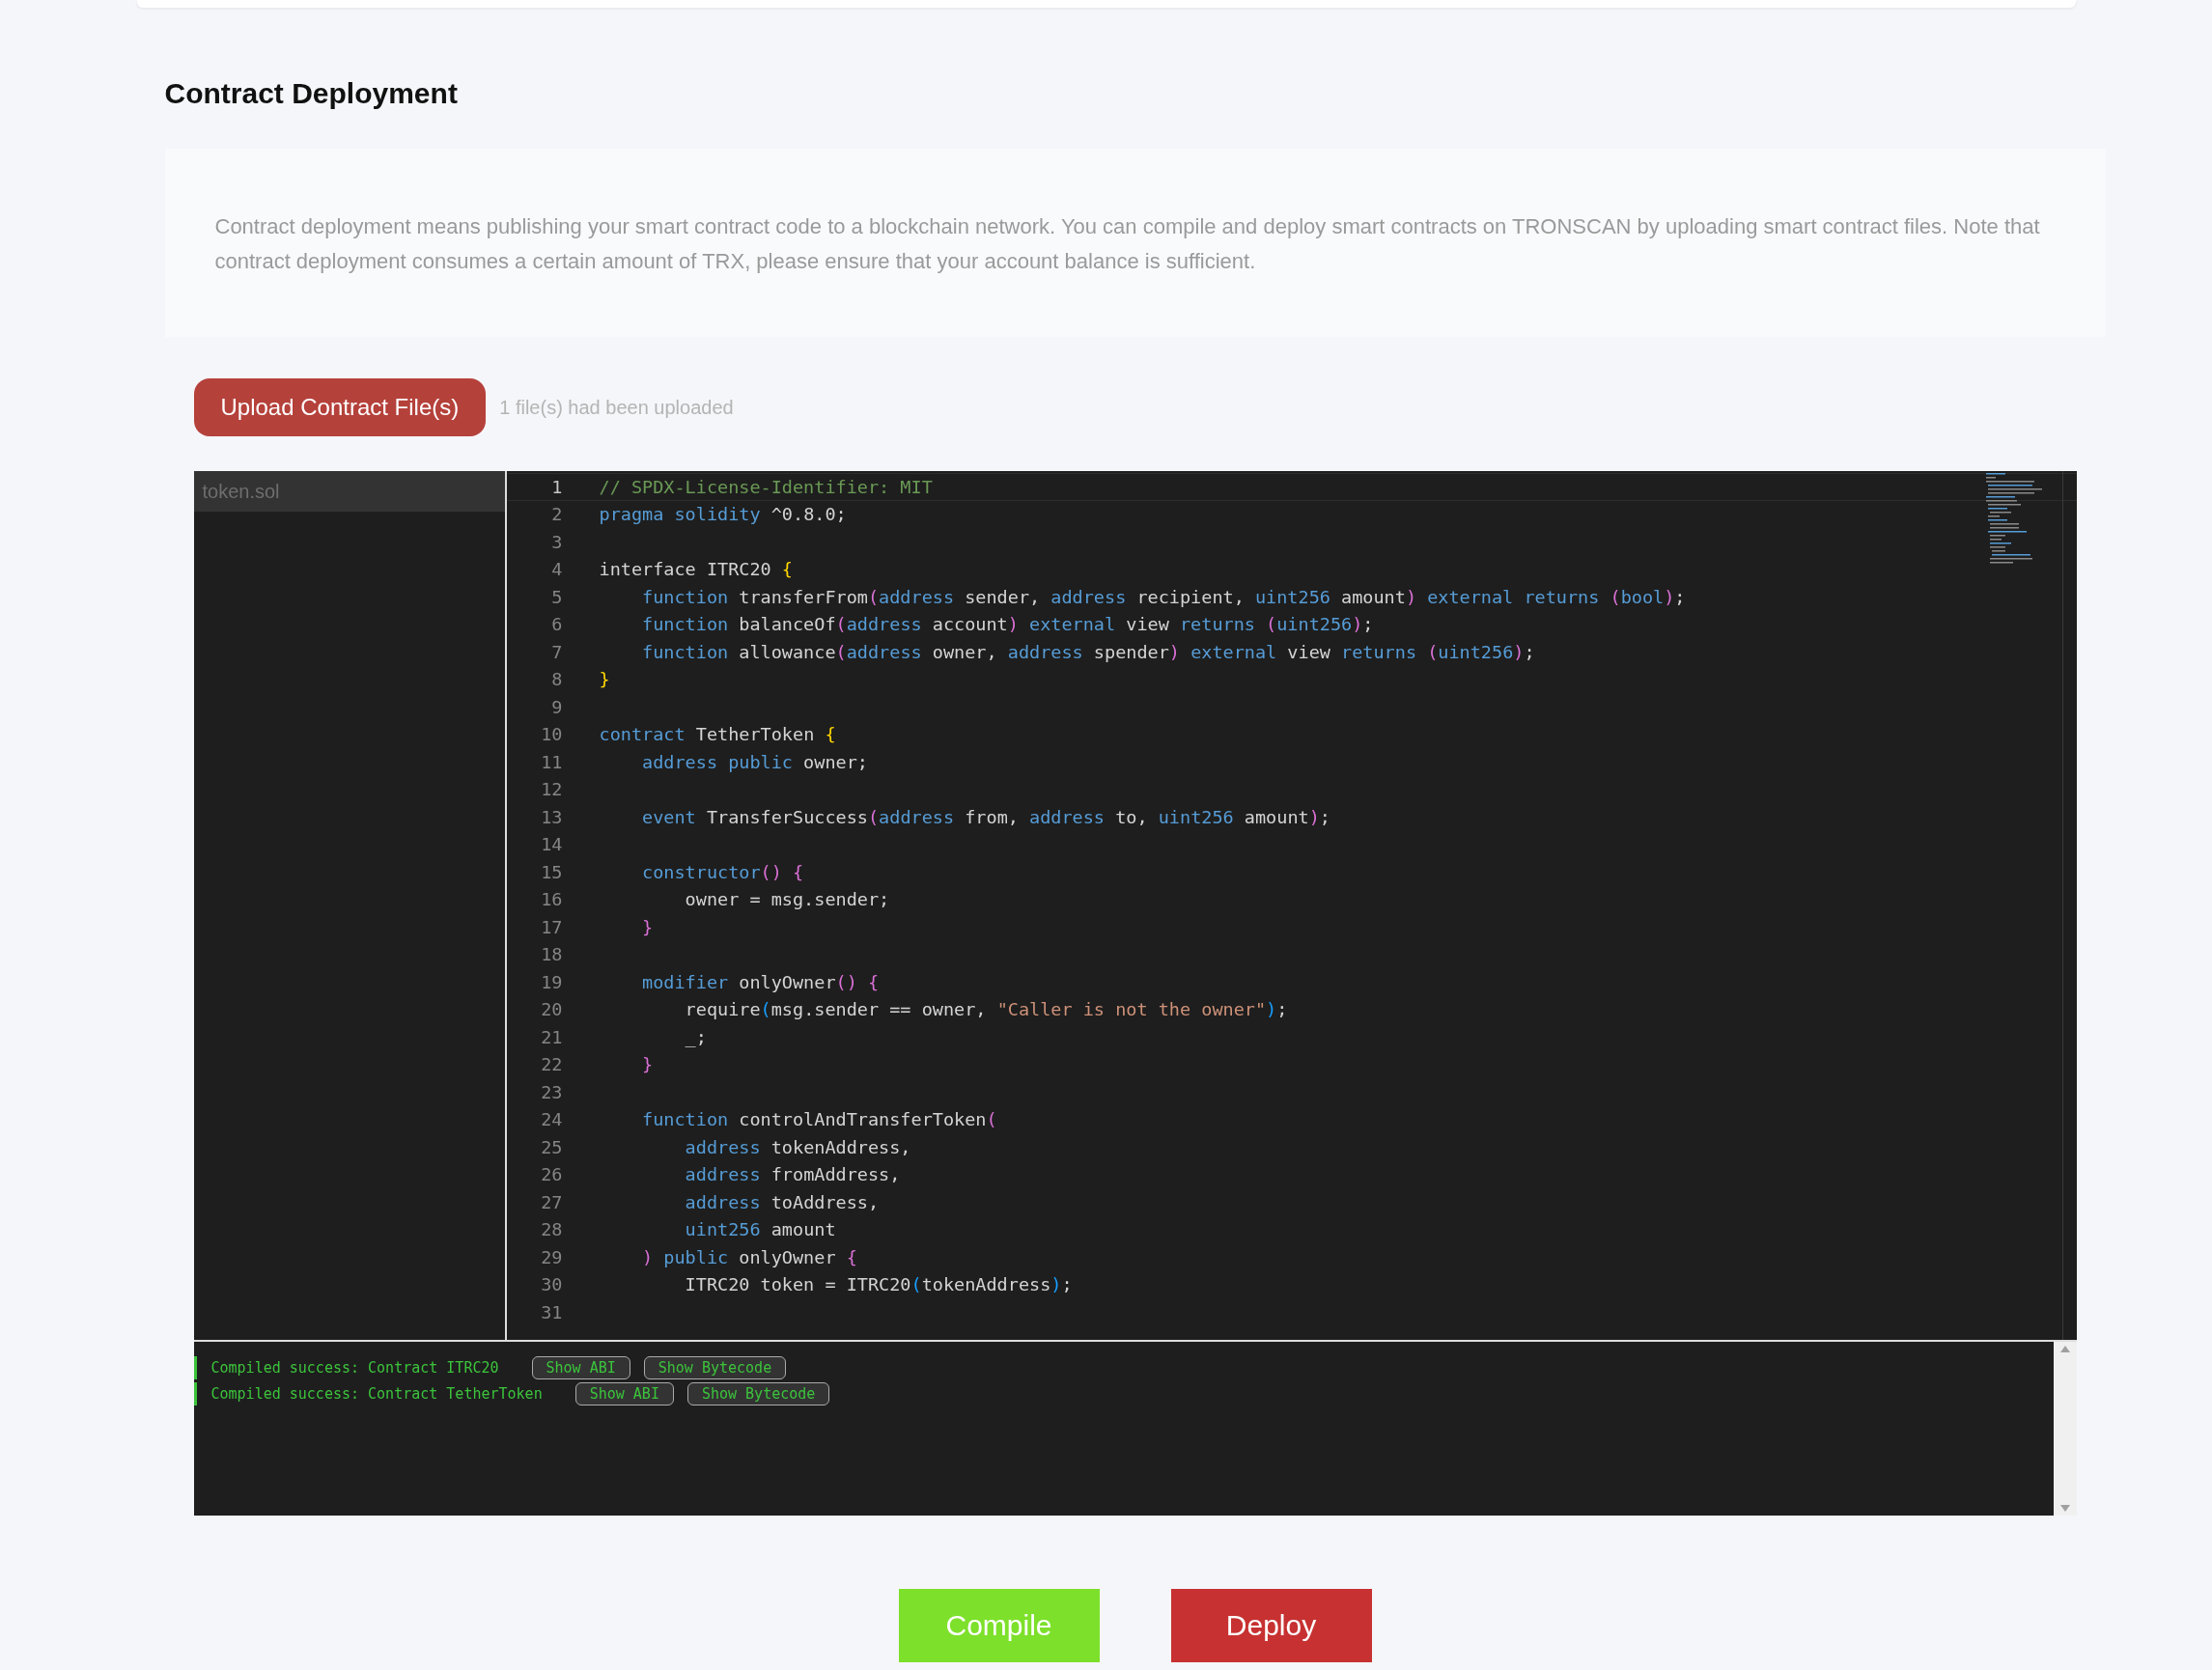 Image resolution: width=2212 pixels, height=1670 pixels. Describe the element at coordinates (1135, 243) in the screenshot. I see `description-text: Contract deployment means publishing your smart contract code to a blockchain network. You can compile and deploy smart contracts on TRONSCAN by uploading smart contract files. Note that contract deployment consumes a certain amount of TRX, please ensure that your account balance is sufficient.` at that location.